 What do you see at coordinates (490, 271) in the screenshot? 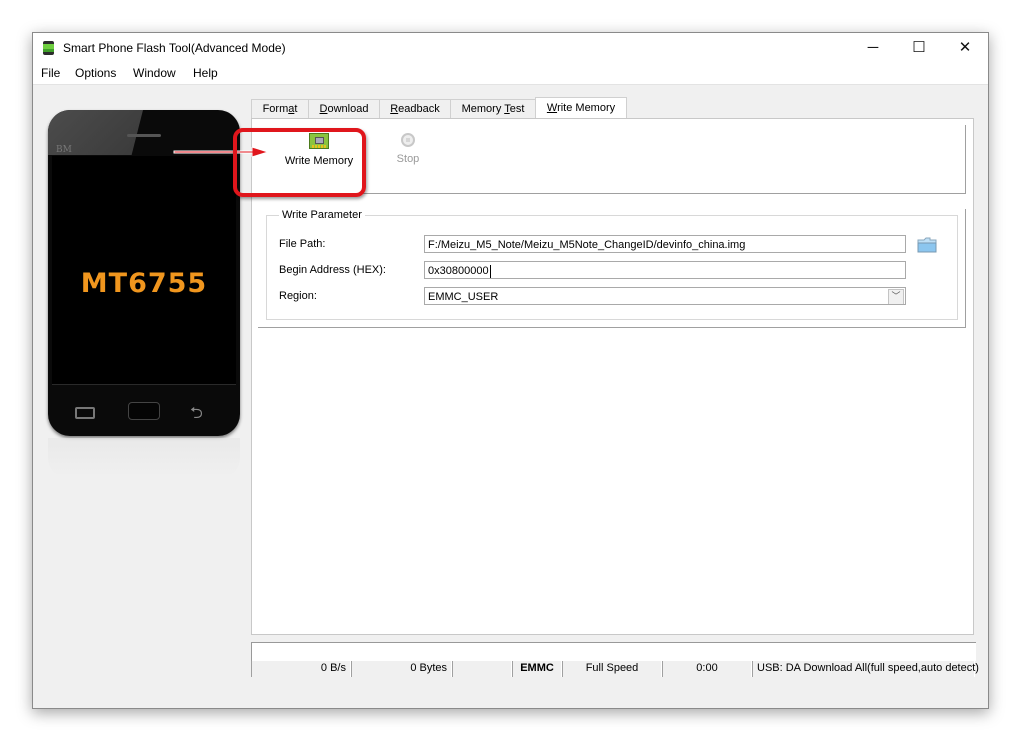
I see `text-caret` at bounding box center [490, 271].